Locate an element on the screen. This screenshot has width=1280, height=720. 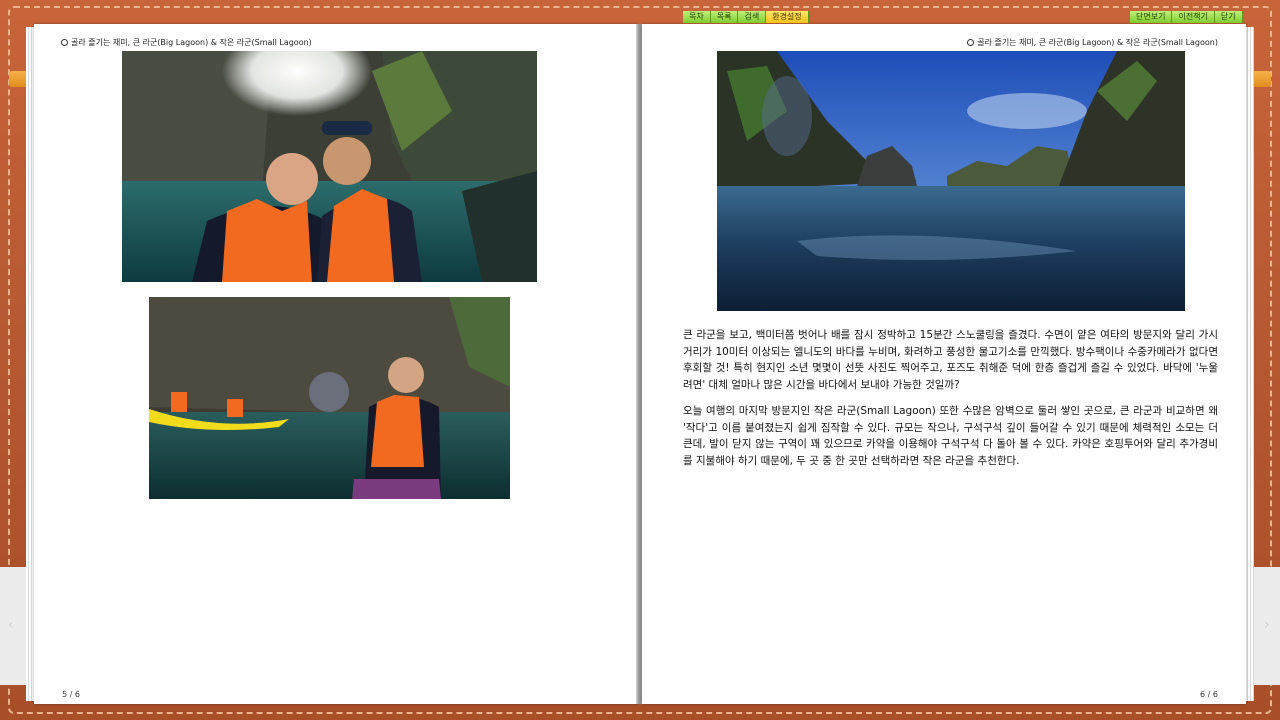
photo-selfie-lagoon is located at coordinates (329, 166).